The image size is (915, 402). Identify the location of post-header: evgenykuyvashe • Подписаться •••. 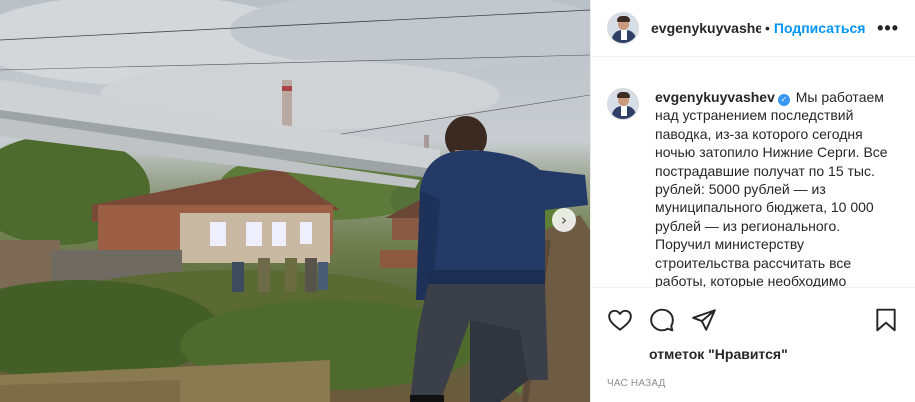
(753, 28).